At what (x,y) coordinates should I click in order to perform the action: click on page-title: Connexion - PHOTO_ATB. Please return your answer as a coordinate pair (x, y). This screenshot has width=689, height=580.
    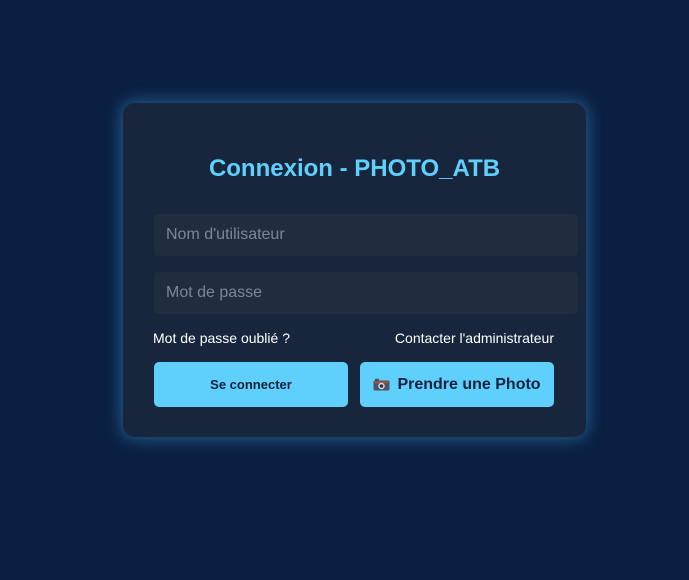
    Looking at the image, I should click on (354, 168).